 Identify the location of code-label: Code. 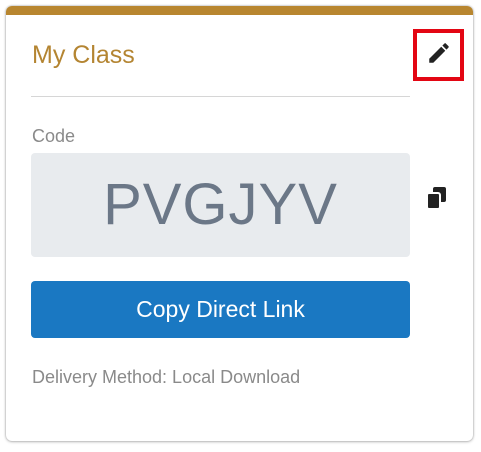
(54, 136).